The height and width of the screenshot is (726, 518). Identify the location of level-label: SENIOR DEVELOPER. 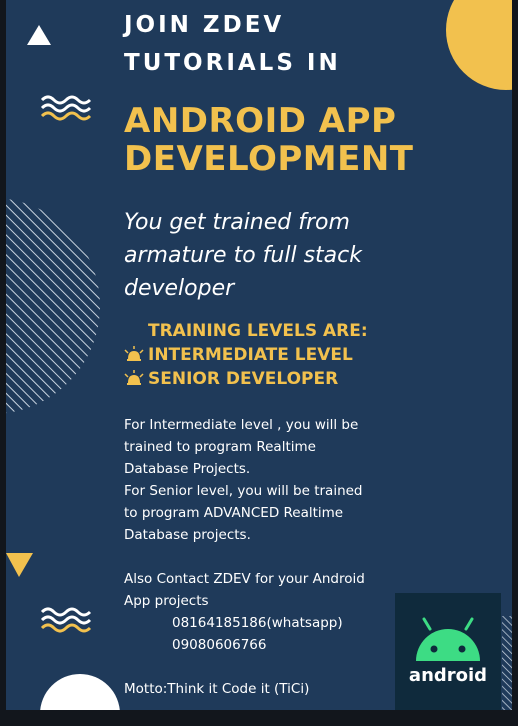
(243, 379).